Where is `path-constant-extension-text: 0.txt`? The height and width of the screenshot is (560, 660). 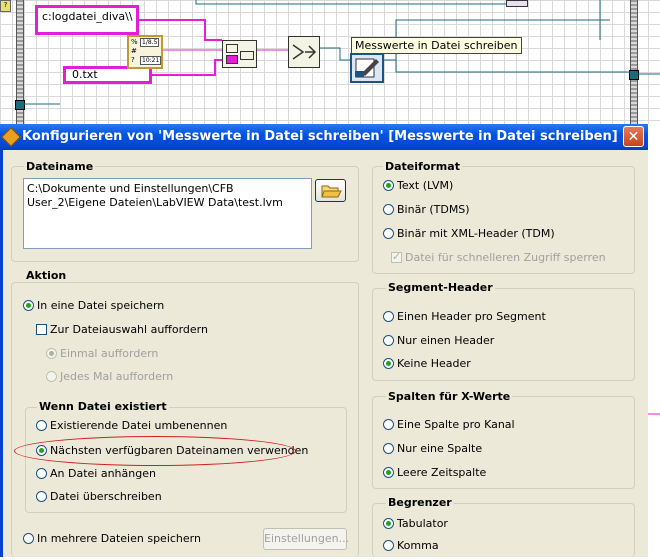
path-constant-extension-text: 0.txt is located at coordinates (85, 74).